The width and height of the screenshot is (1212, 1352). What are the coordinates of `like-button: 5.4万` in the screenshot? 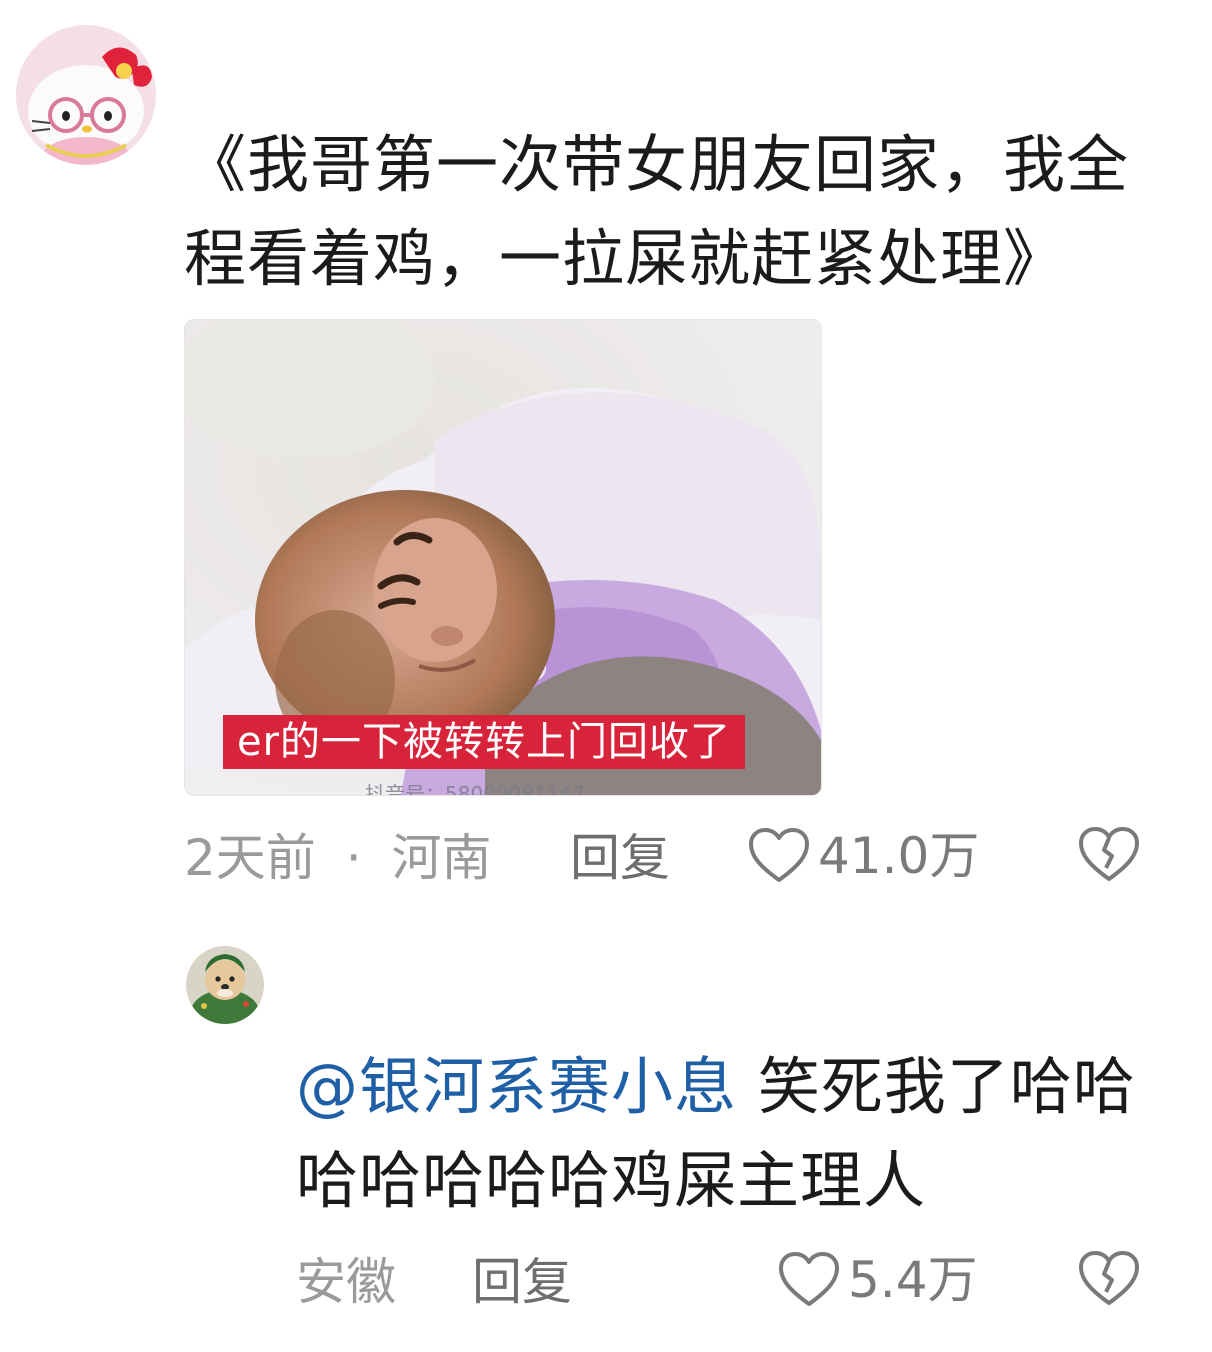 It's located at (878, 1280).